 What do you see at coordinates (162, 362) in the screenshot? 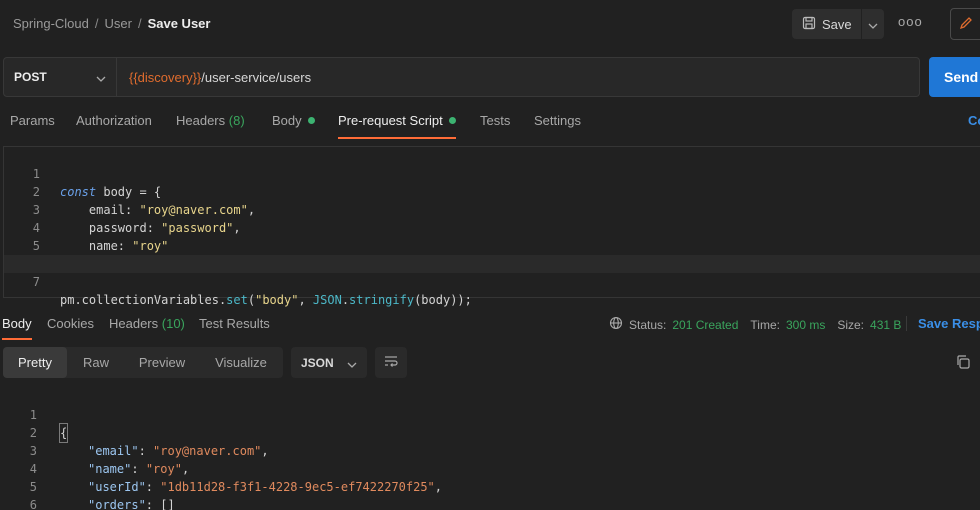
I see `view-preview-button: Preview` at bounding box center [162, 362].